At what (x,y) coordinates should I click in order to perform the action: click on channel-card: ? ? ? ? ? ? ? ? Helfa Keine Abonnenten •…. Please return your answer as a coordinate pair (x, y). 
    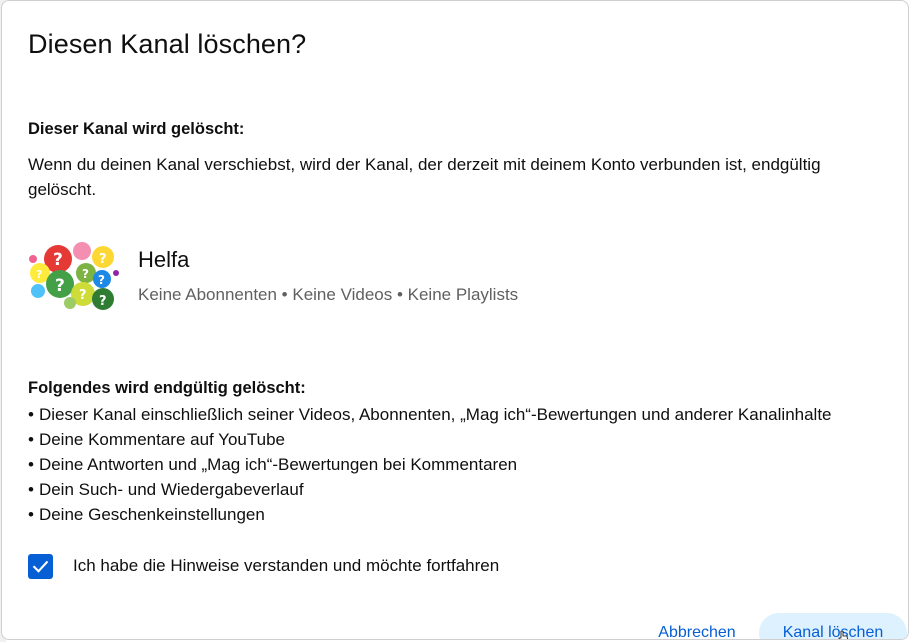
    Looking at the image, I should click on (378, 279).